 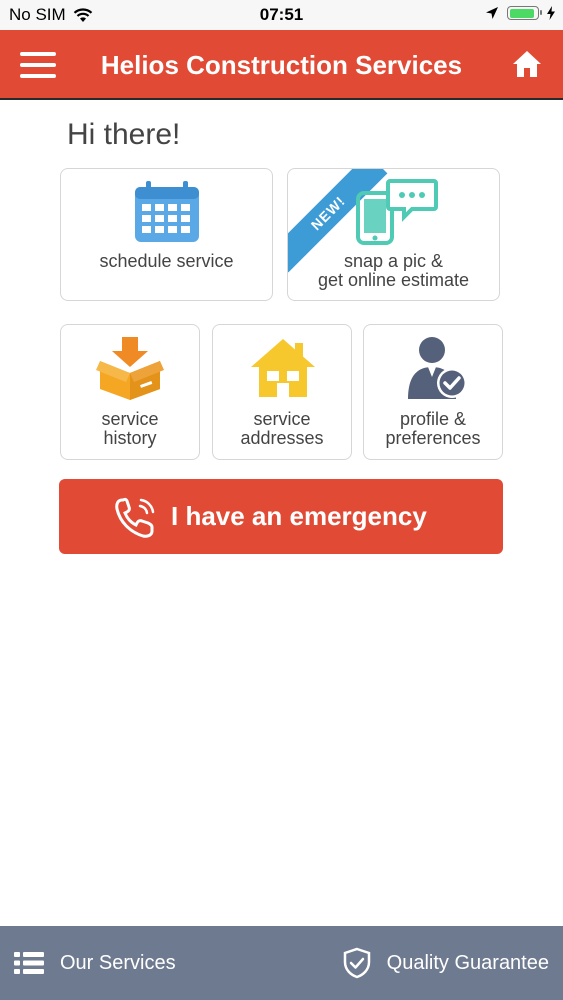 I want to click on service-addresses-label-line1: service, so click(x=282, y=419).